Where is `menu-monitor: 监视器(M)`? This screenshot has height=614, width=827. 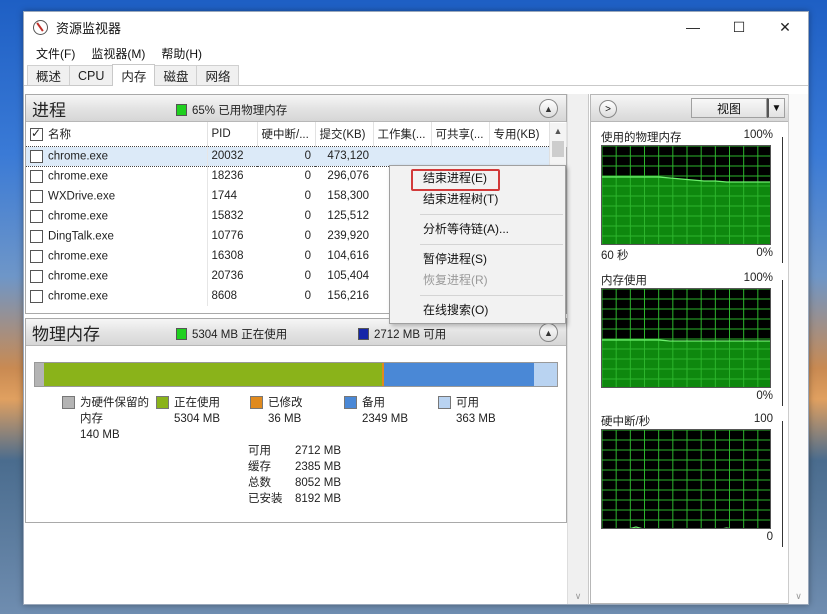
menu-monitor: 监视器(M) is located at coordinates (118, 53).